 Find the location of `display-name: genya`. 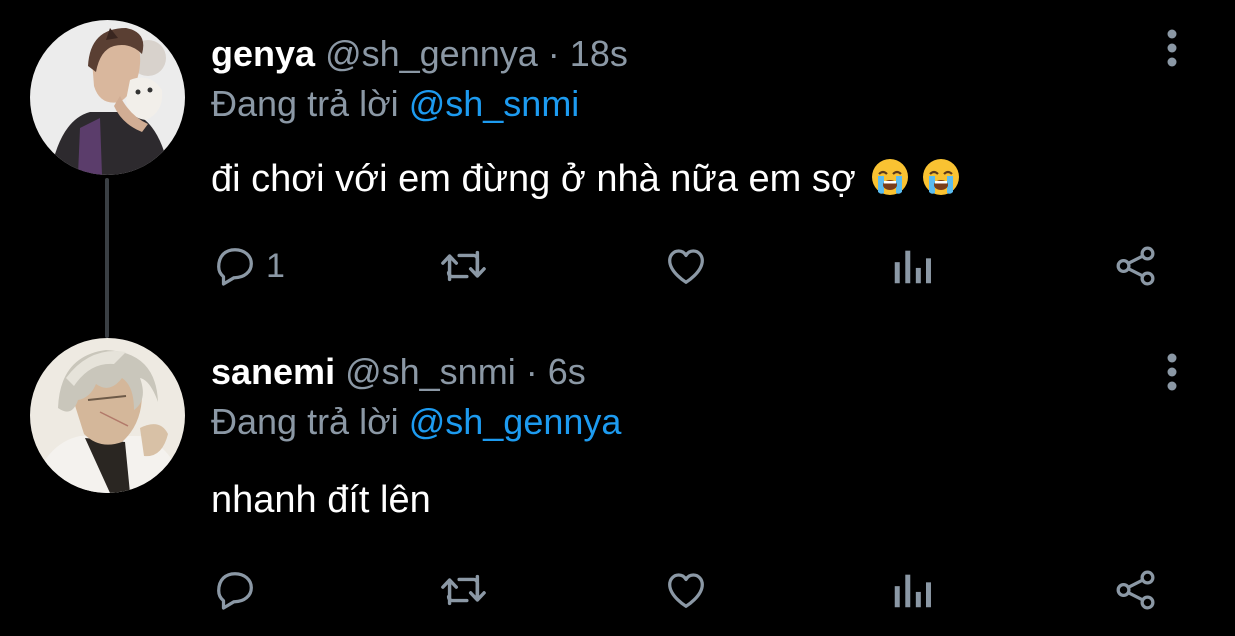

display-name: genya is located at coordinates (263, 53).